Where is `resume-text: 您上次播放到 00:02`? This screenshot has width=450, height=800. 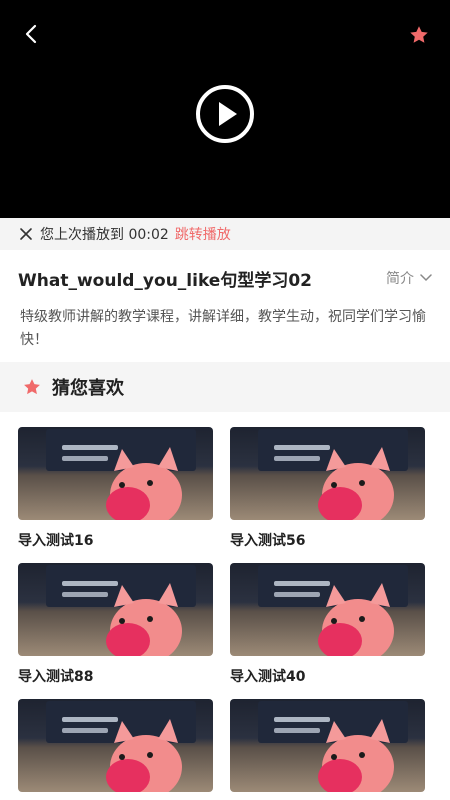 resume-text: 您上次播放到 00:02 is located at coordinates (104, 235).